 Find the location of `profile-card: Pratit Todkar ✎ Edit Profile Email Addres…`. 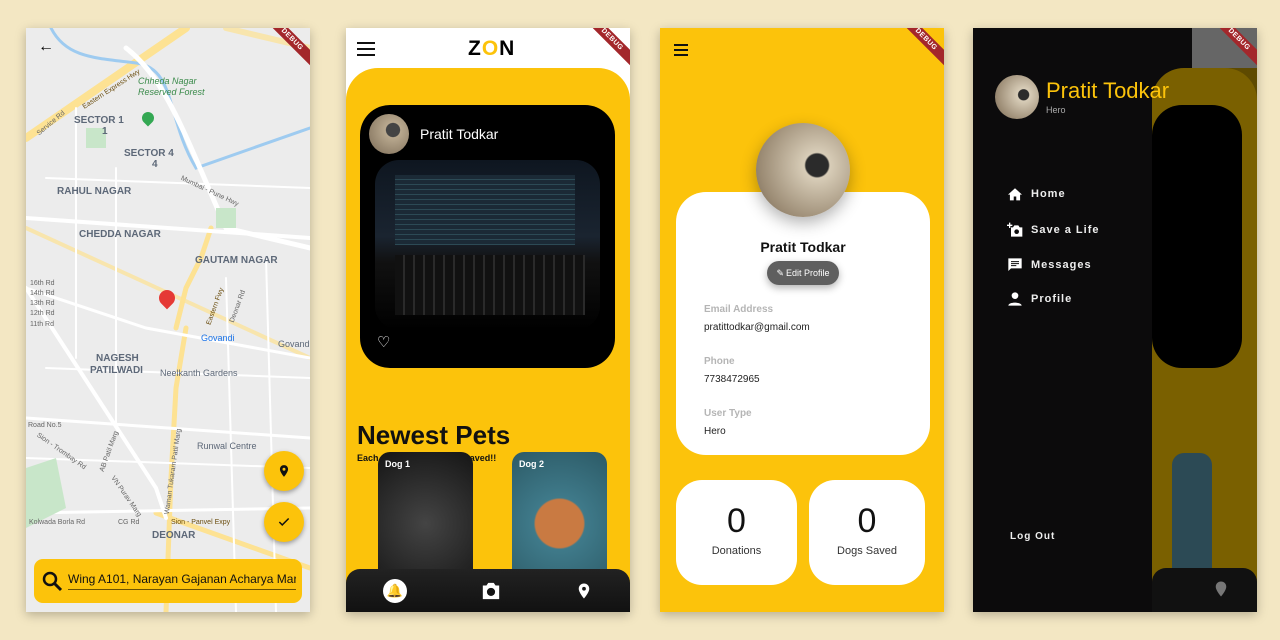

profile-card: Pratit Todkar ✎ Edit Profile Email Addres… is located at coordinates (803, 323).